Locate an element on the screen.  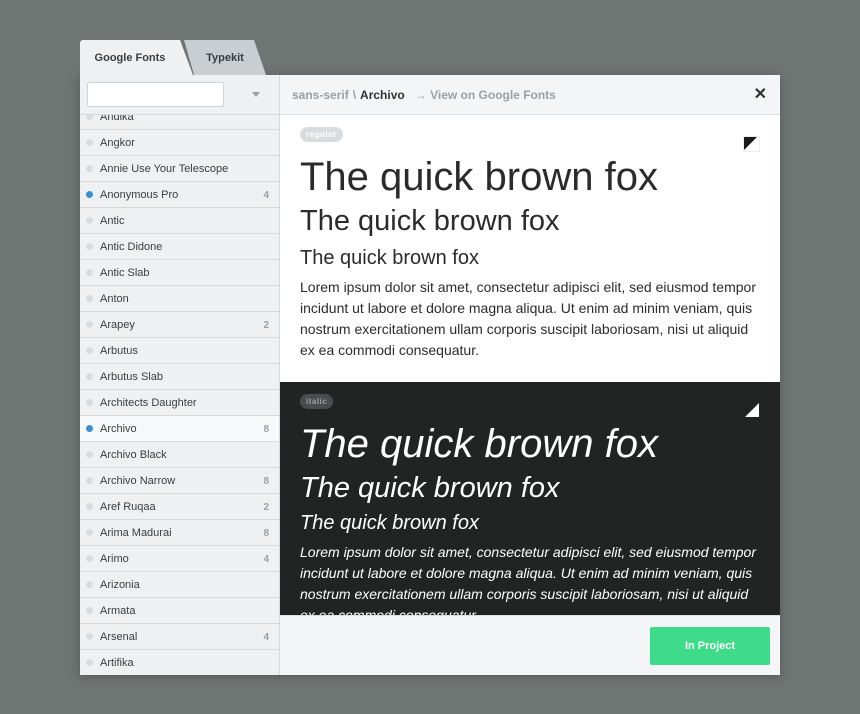
font-list-item: Arbutus Slab is located at coordinates (179, 377).